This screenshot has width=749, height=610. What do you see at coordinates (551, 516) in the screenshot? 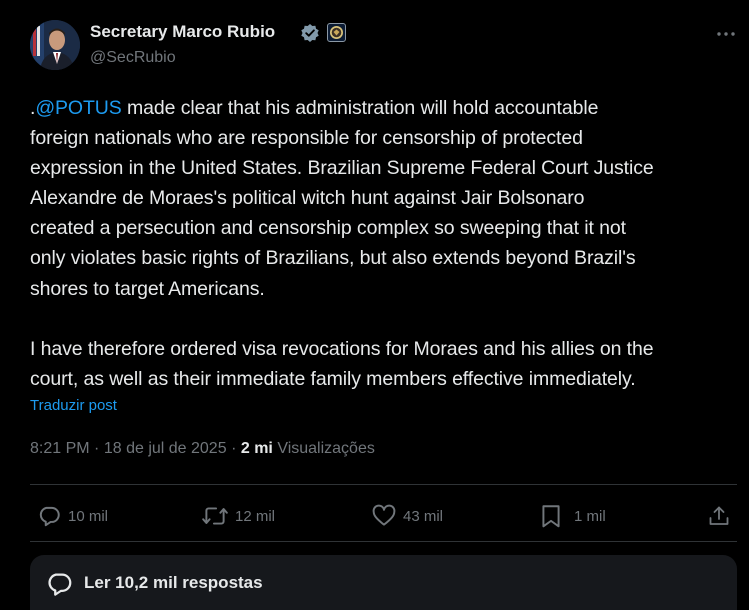
I see `bookmark-icon` at bounding box center [551, 516].